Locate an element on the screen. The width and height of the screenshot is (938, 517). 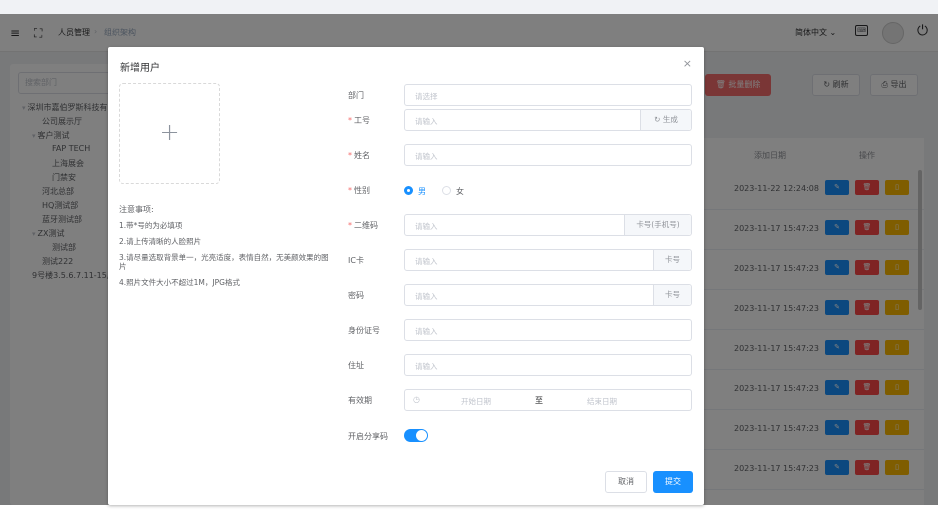
note-item: 3.请尽量选取背景单一，光亮适度，表情自然，无美颜效果的图片 is located at coordinates (224, 262).